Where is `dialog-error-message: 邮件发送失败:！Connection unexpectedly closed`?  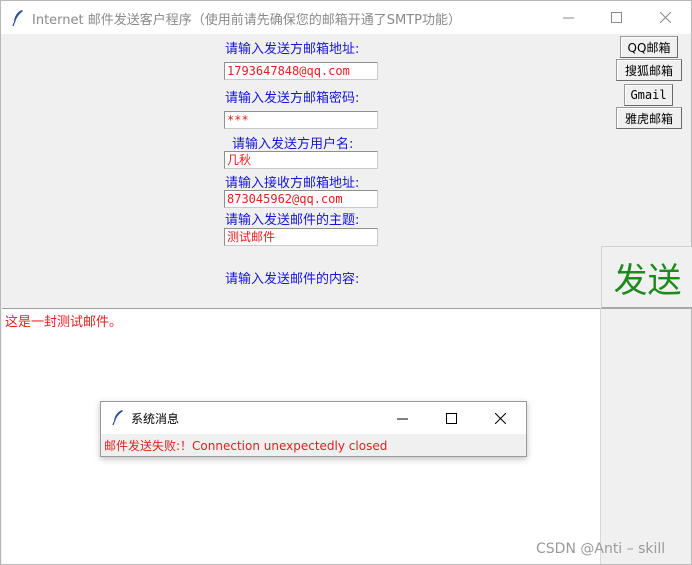
dialog-error-message: 邮件发送失败:！Connection unexpectedly closed is located at coordinates (246, 446).